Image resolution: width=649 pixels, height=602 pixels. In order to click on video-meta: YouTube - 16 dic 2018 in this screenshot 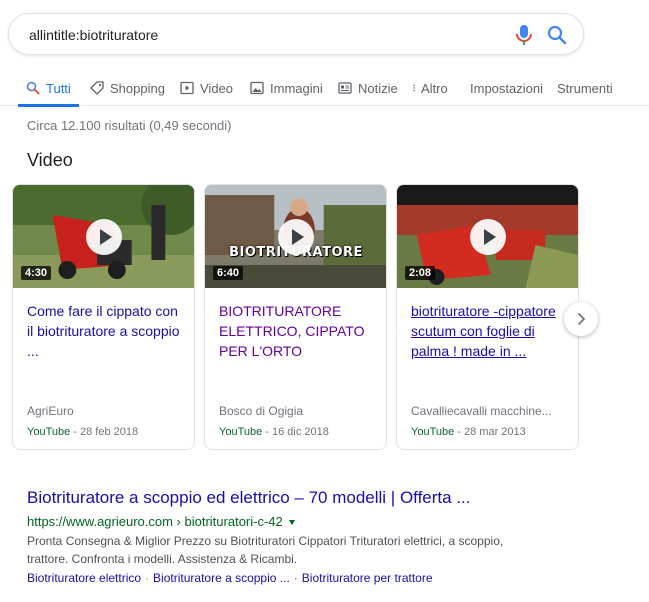, I will do `click(274, 432)`.